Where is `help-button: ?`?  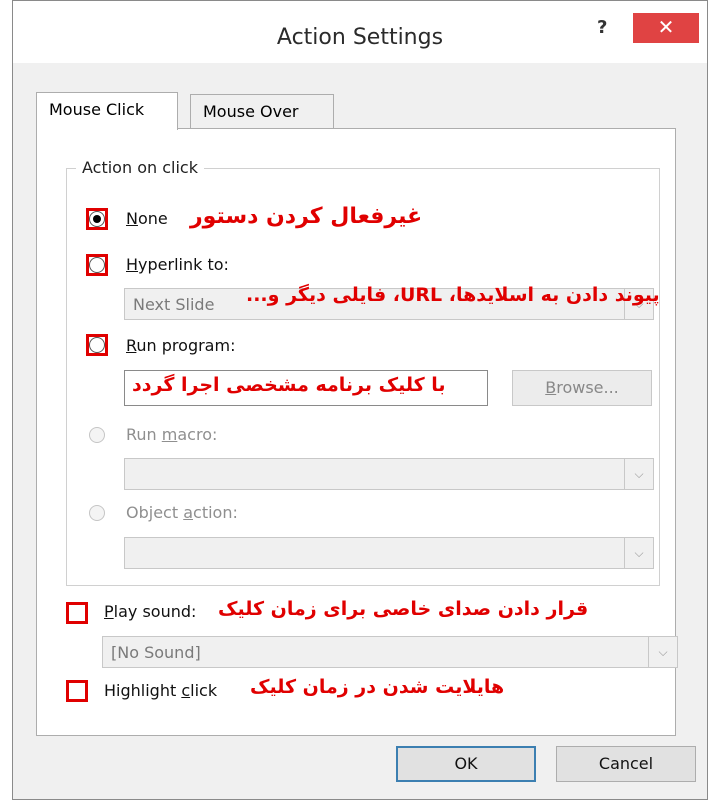
help-button: ? is located at coordinates (602, 27).